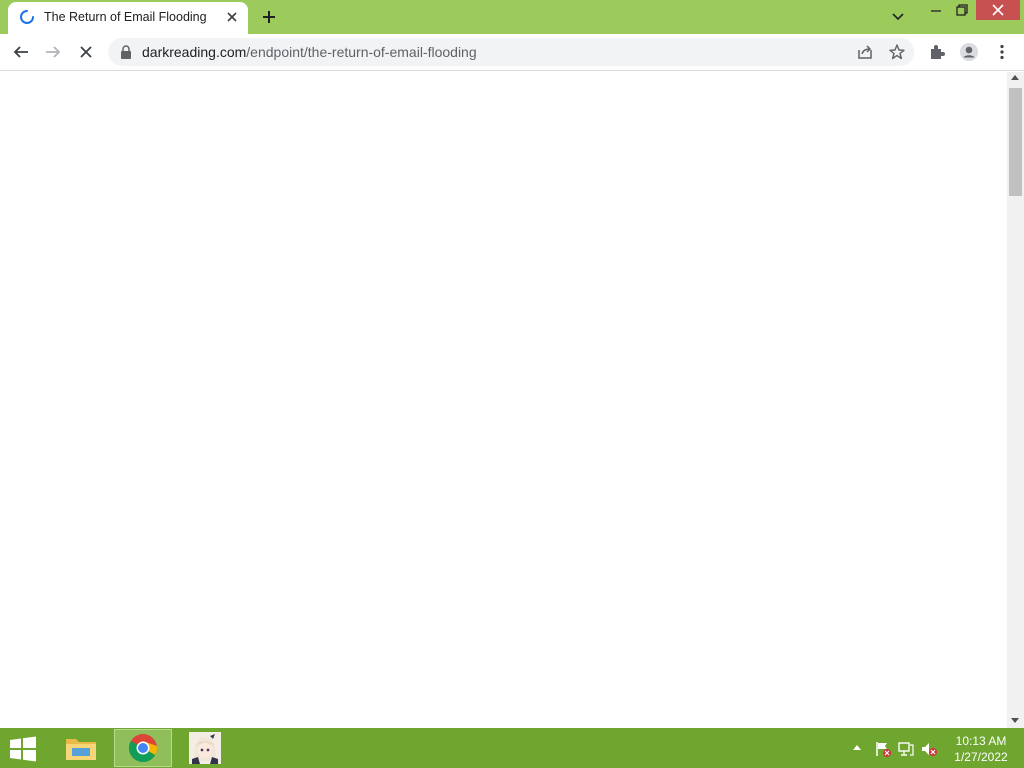 Image resolution: width=1024 pixels, height=768 pixels. I want to click on vertical-scrollbar, so click(1015, 400).